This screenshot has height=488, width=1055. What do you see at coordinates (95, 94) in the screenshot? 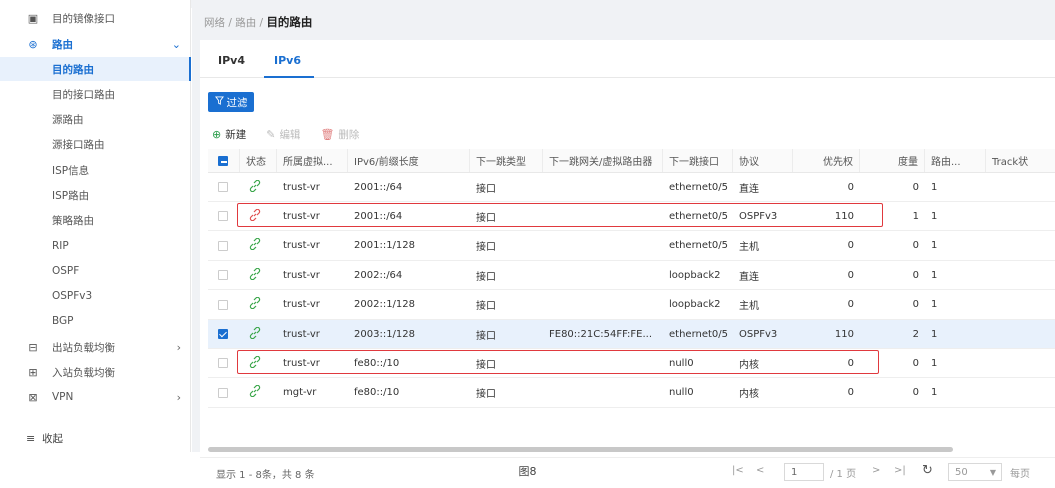
I see `sidebar-item: 目的接口路由` at bounding box center [95, 94].